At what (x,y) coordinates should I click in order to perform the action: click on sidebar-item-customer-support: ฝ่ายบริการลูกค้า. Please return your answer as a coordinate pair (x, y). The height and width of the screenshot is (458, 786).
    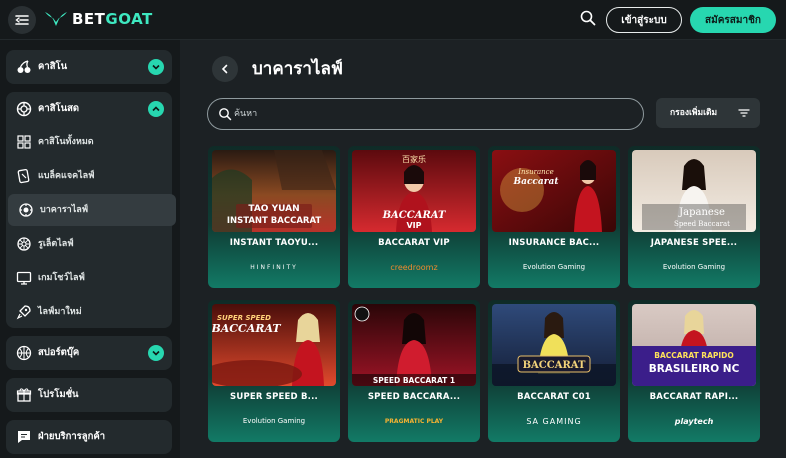
    Looking at the image, I should click on (89, 437).